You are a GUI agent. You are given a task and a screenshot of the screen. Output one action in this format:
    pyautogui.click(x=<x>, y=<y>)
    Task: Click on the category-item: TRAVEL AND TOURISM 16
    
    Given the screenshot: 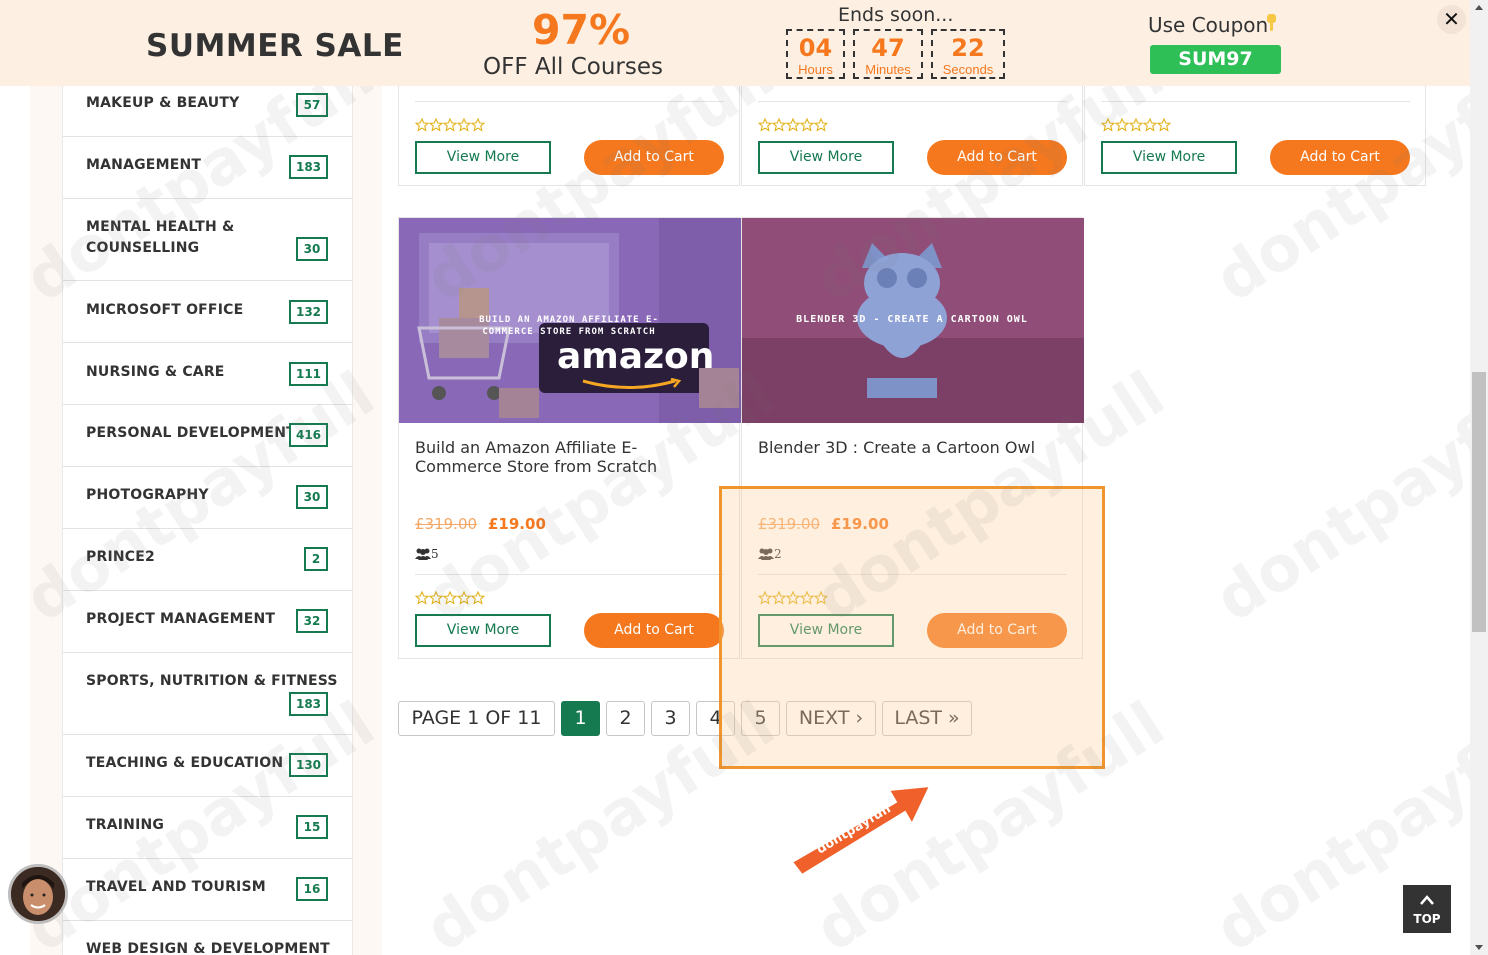 What is the action you would take?
    pyautogui.click(x=207, y=890)
    